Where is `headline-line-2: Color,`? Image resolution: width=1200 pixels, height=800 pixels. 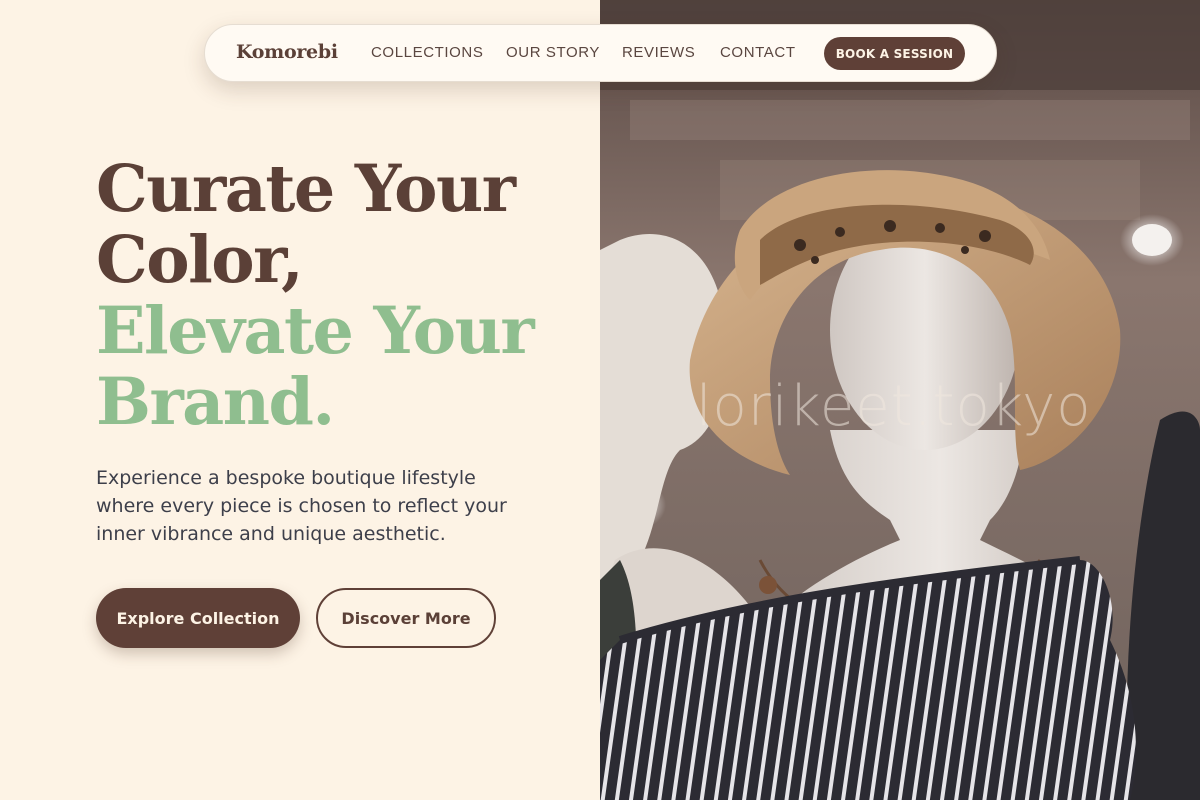
headline-line-2: Color, is located at coordinates (200, 260).